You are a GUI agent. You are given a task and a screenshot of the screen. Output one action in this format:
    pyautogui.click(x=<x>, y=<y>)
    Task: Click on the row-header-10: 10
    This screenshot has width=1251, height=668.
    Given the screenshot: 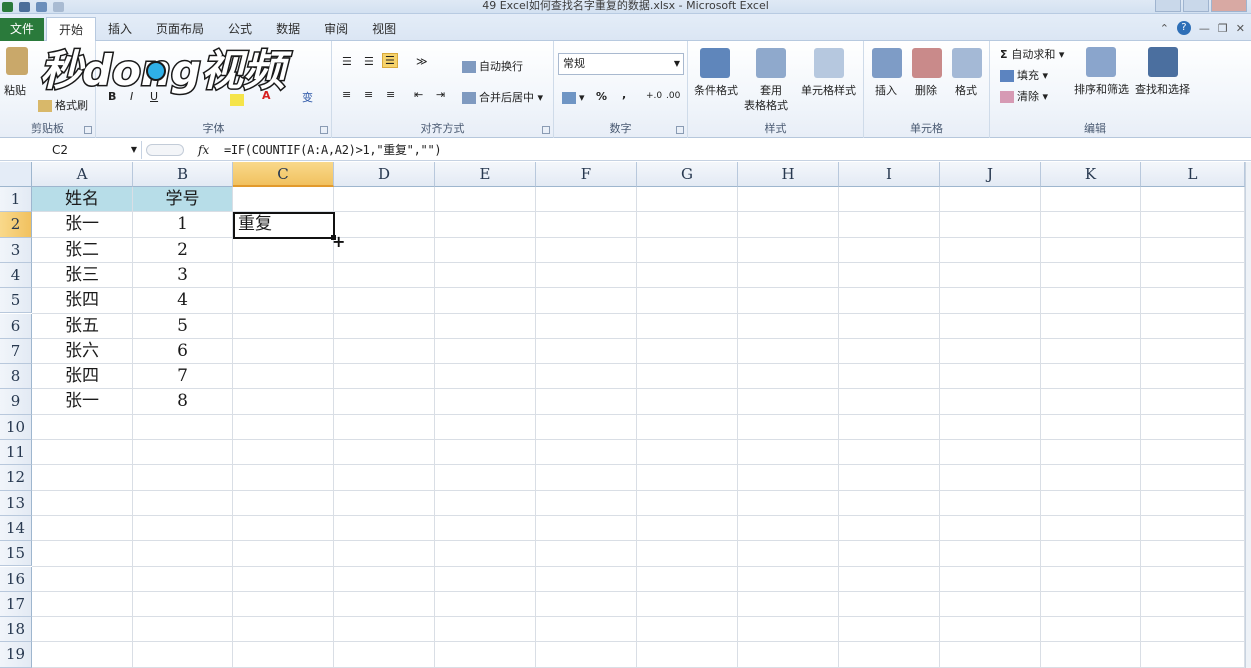 What is the action you would take?
    pyautogui.click(x=16, y=427)
    